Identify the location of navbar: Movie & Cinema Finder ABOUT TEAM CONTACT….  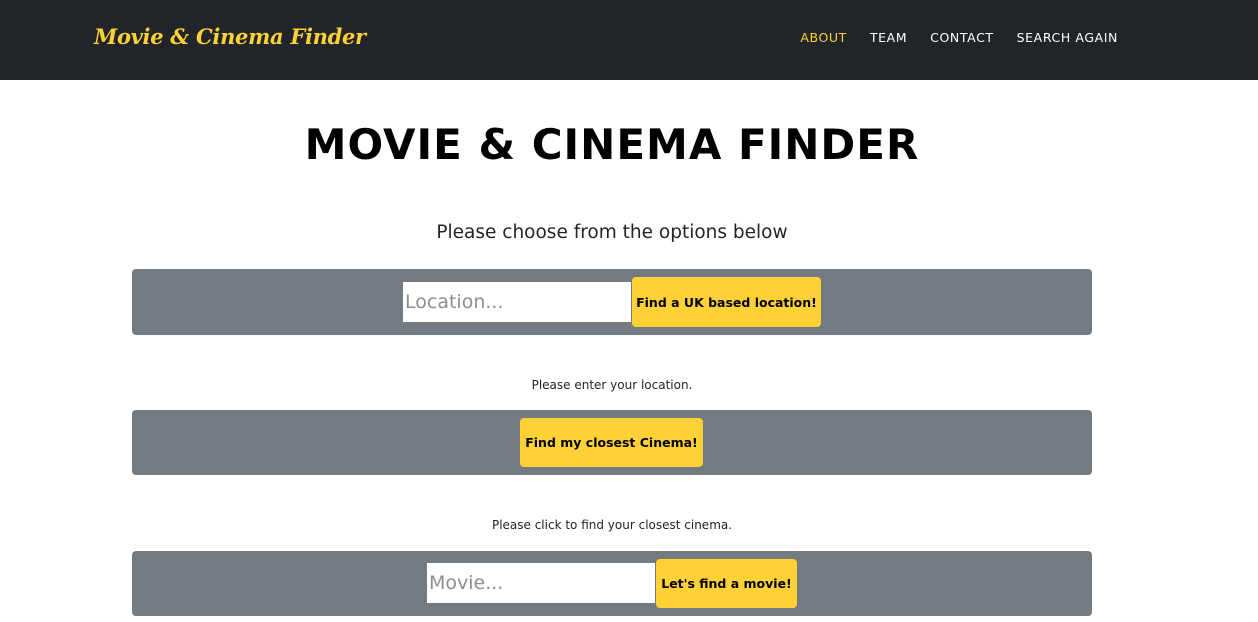
(629, 40).